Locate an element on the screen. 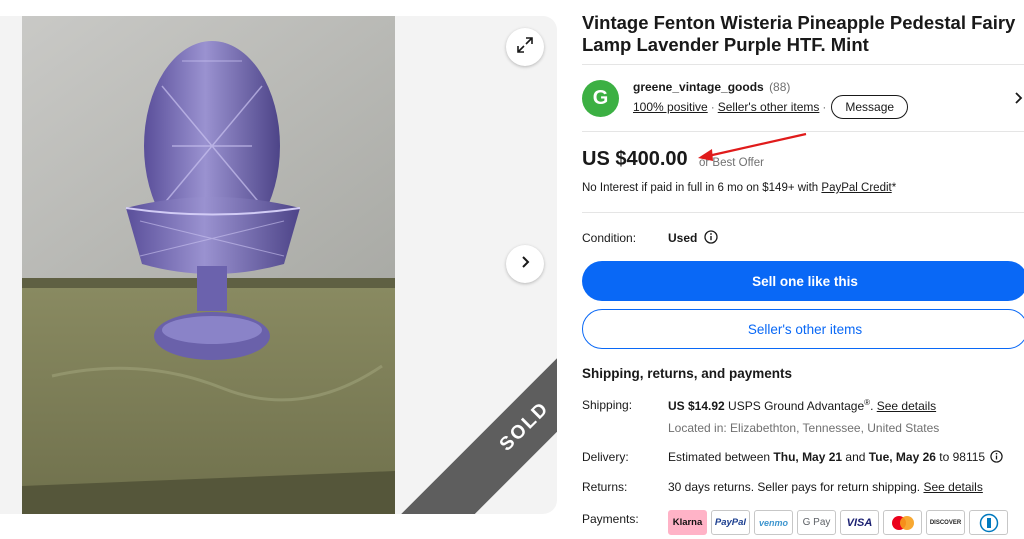 Image resolution: width=1024 pixels, height=539 pixels. diners-club-icon is located at coordinates (988, 522).